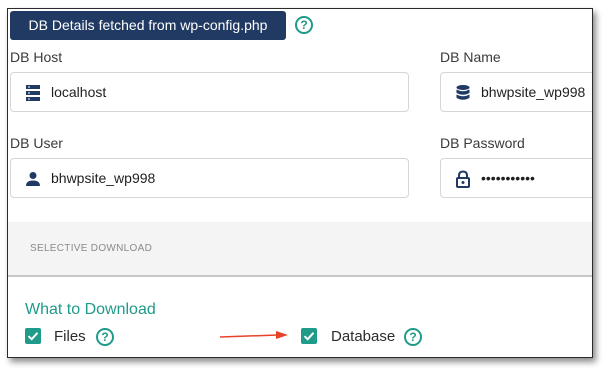  Describe the element at coordinates (90, 309) in the screenshot. I see `what-to-download-title: What to Download` at that location.